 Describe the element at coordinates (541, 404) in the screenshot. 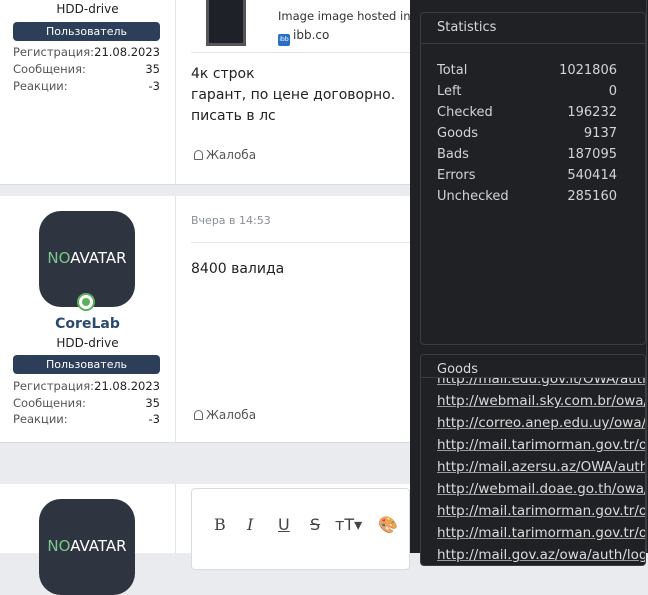

I see `goods-url: http://webmail.sky.com.br/owa/au` at that location.